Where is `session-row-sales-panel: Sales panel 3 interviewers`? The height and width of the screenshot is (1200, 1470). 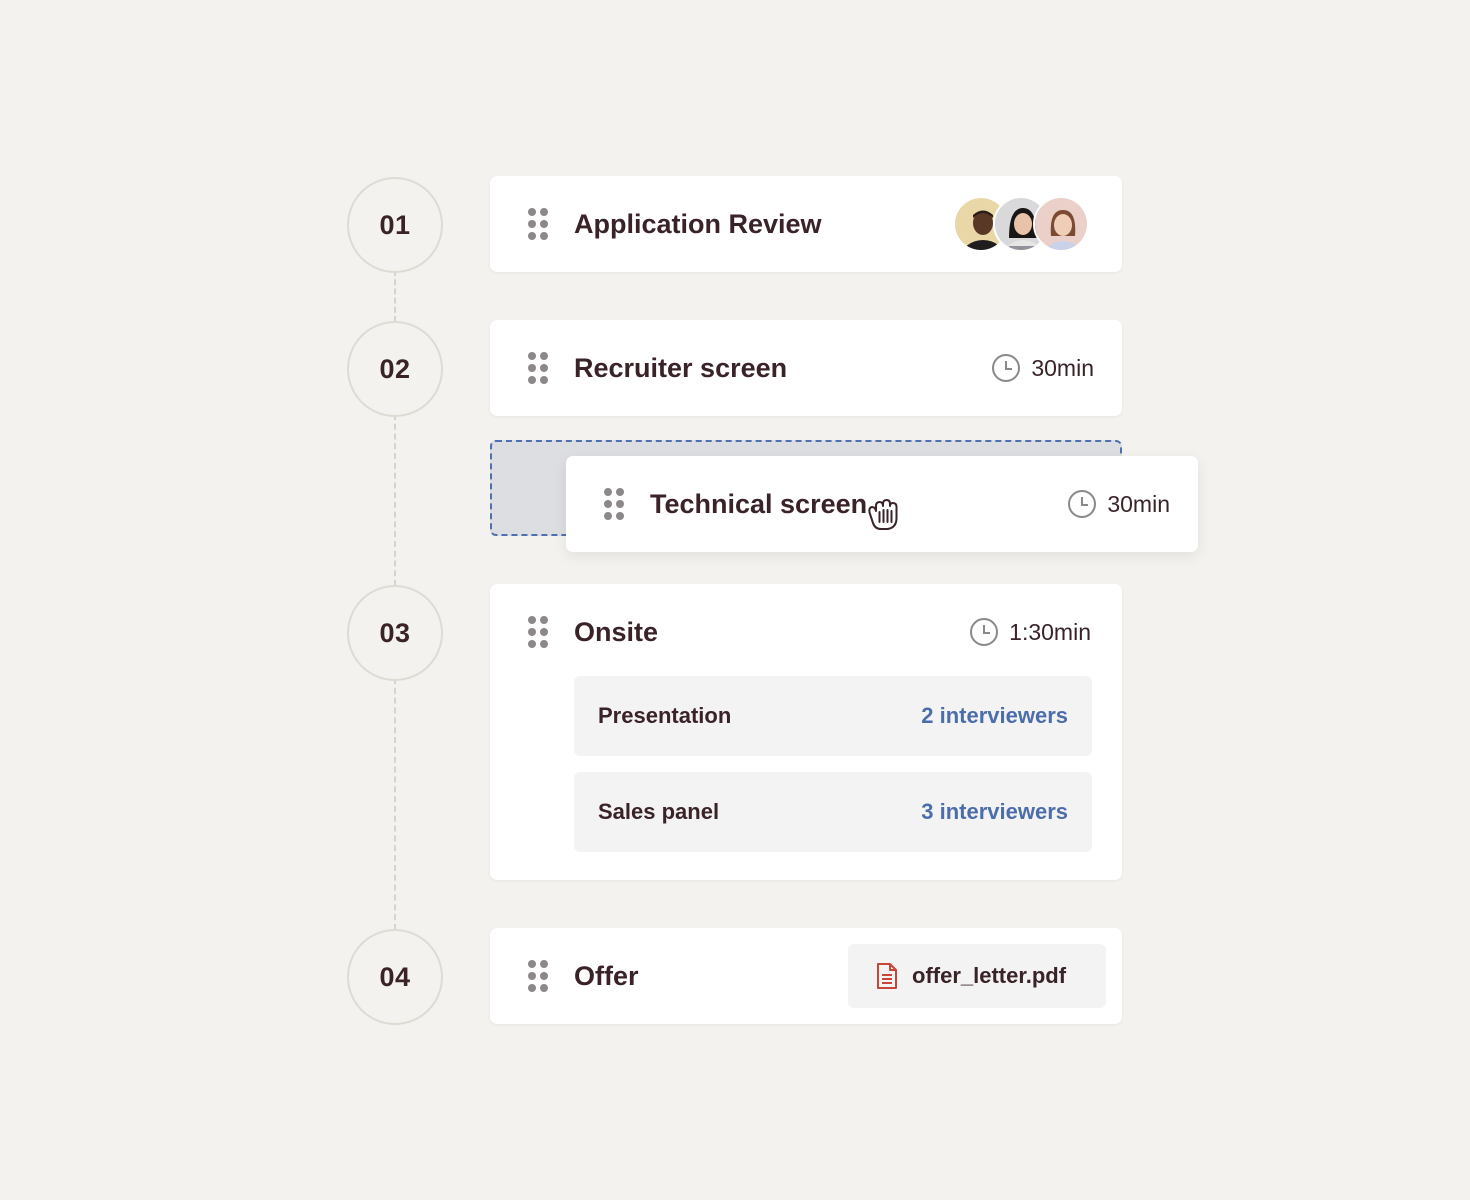 session-row-sales-panel: Sales panel 3 interviewers is located at coordinates (833, 812).